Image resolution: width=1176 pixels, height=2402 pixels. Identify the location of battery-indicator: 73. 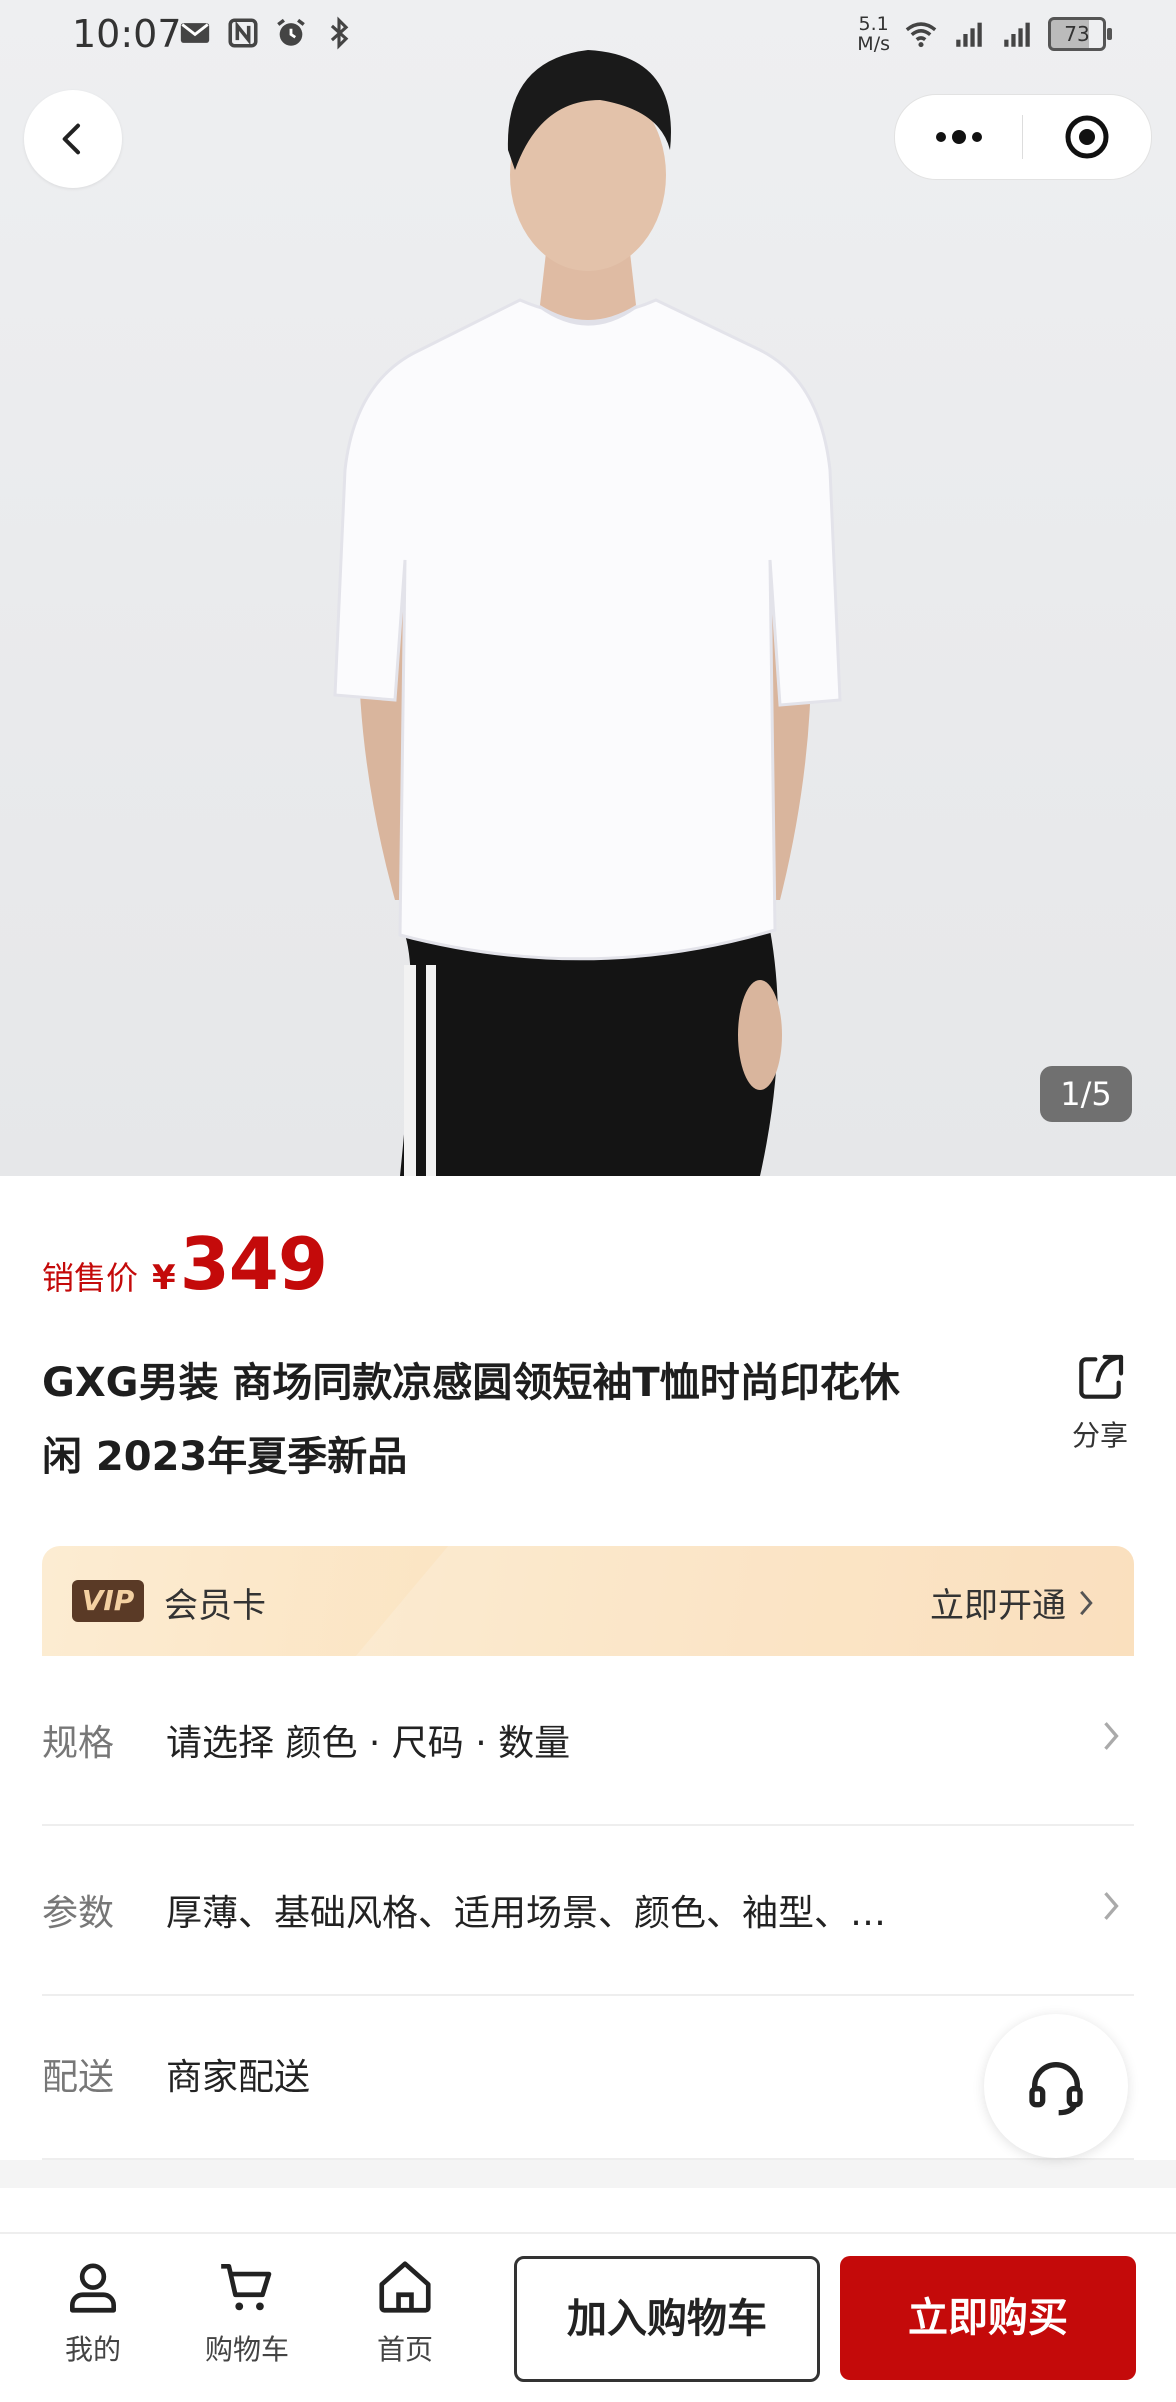
(1080, 34).